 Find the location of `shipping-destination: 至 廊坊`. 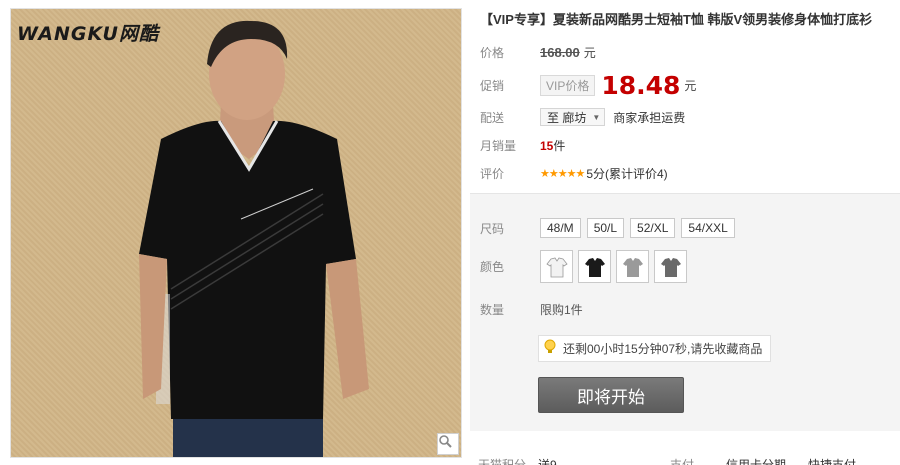

shipping-destination: 至 廊坊 is located at coordinates (567, 117).